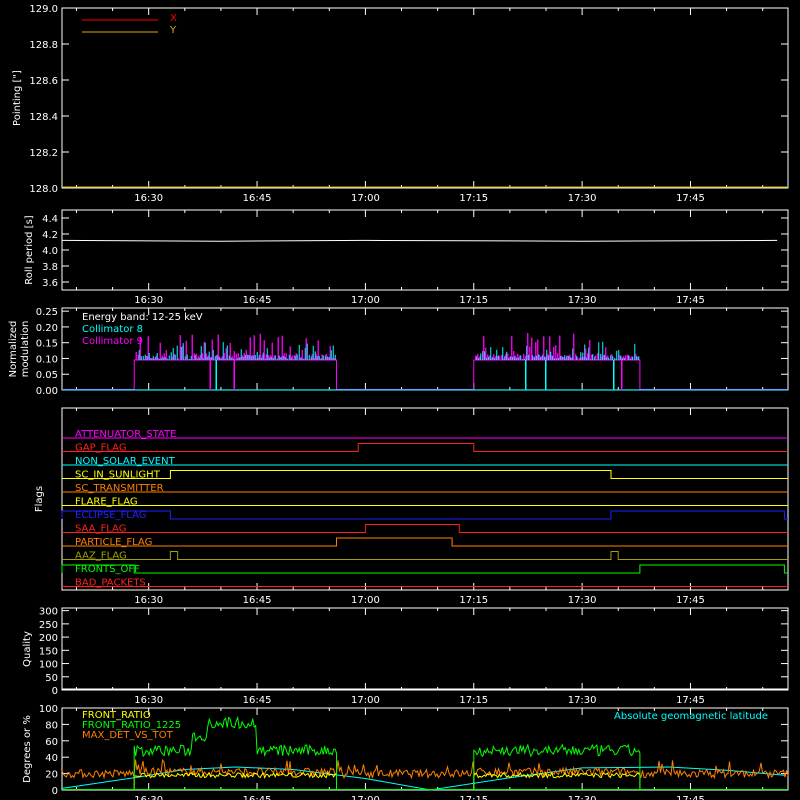  I want to click on y-axis-label: Roll period [s], so click(29, 249).